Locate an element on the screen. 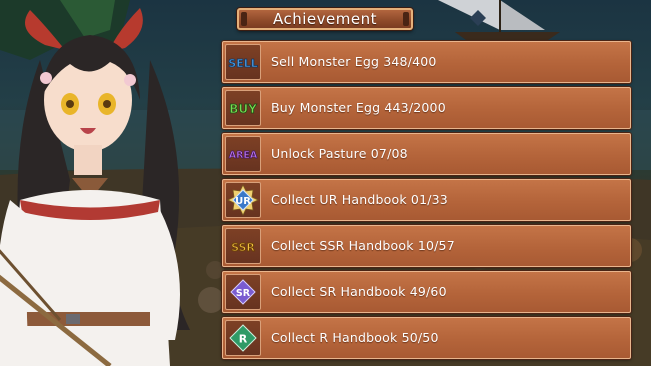 Image resolution: width=651 pixels, height=366 pixels. achievement-row-sr-handbook: SR Collect SR Handbook 49/60 is located at coordinates (426, 292).